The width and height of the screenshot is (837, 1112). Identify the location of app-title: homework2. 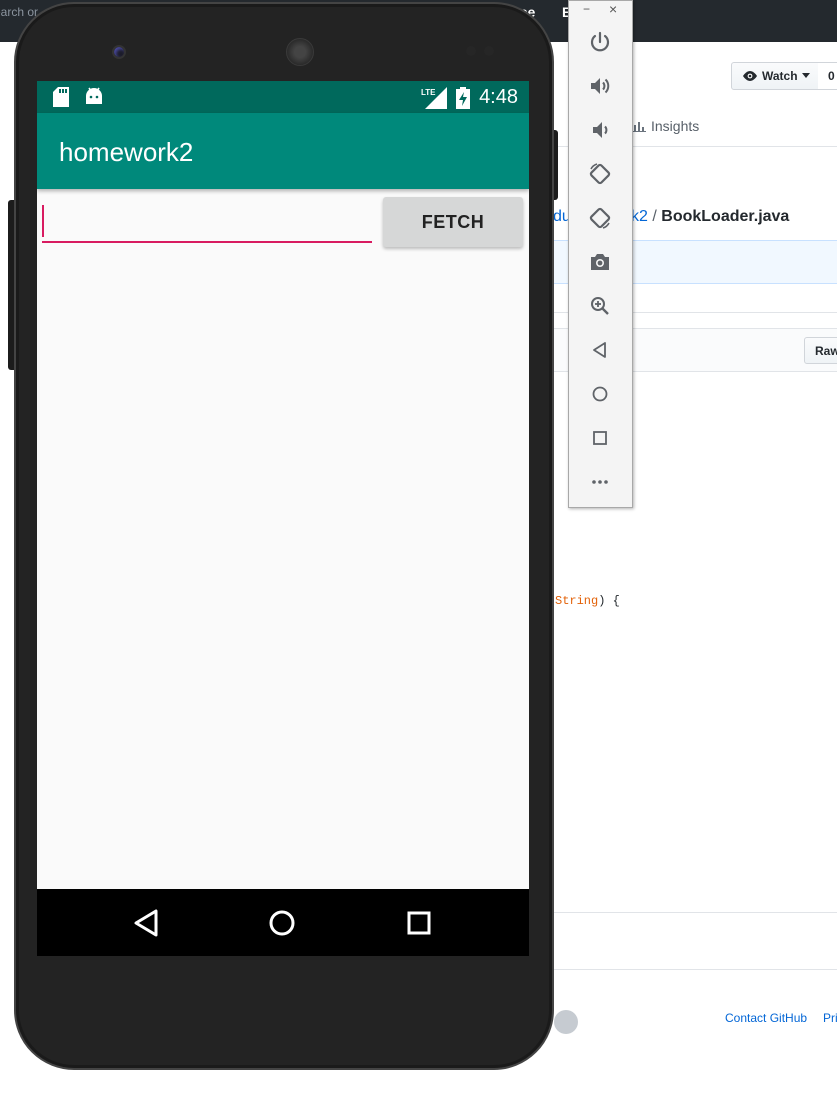
(126, 152).